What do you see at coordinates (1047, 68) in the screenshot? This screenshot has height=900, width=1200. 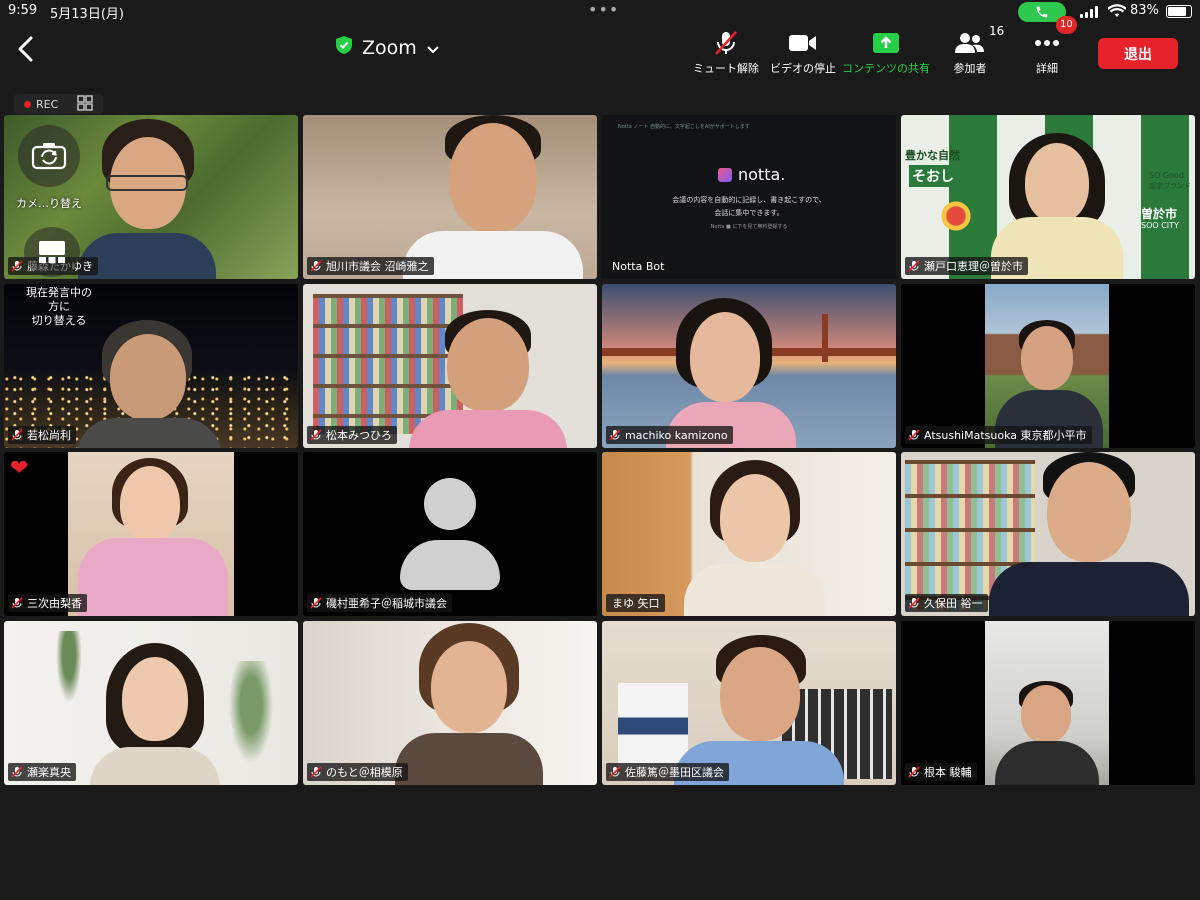 I see `more-label: 詳細` at bounding box center [1047, 68].